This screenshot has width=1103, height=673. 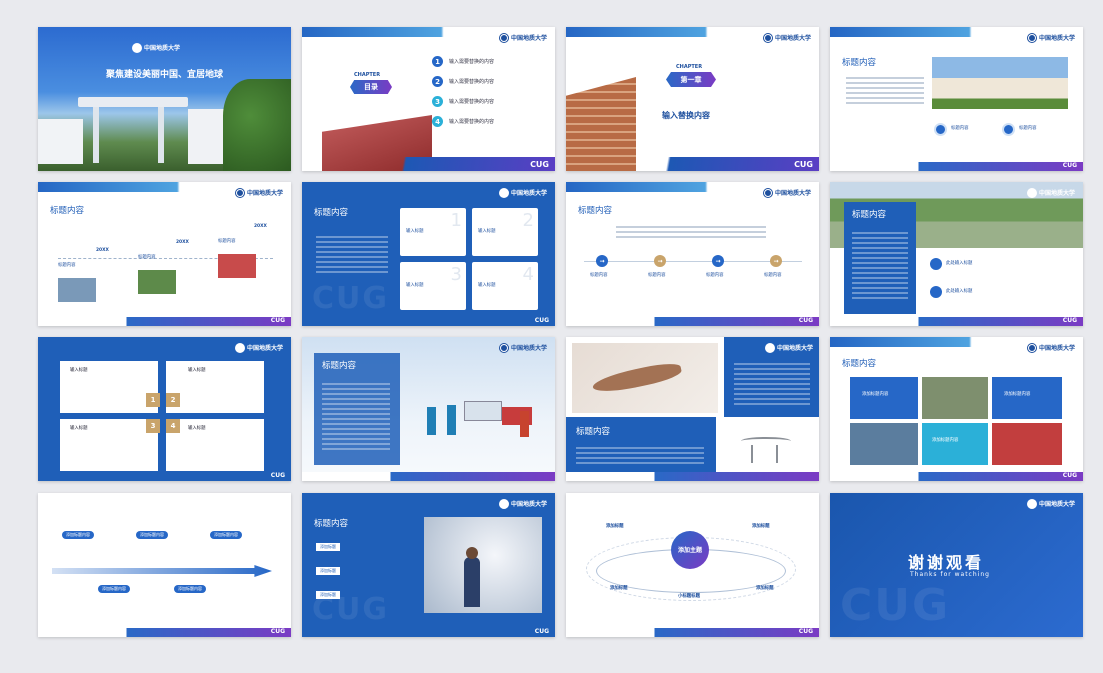 I want to click on toc-number-1: 1, so click(x=437, y=61).